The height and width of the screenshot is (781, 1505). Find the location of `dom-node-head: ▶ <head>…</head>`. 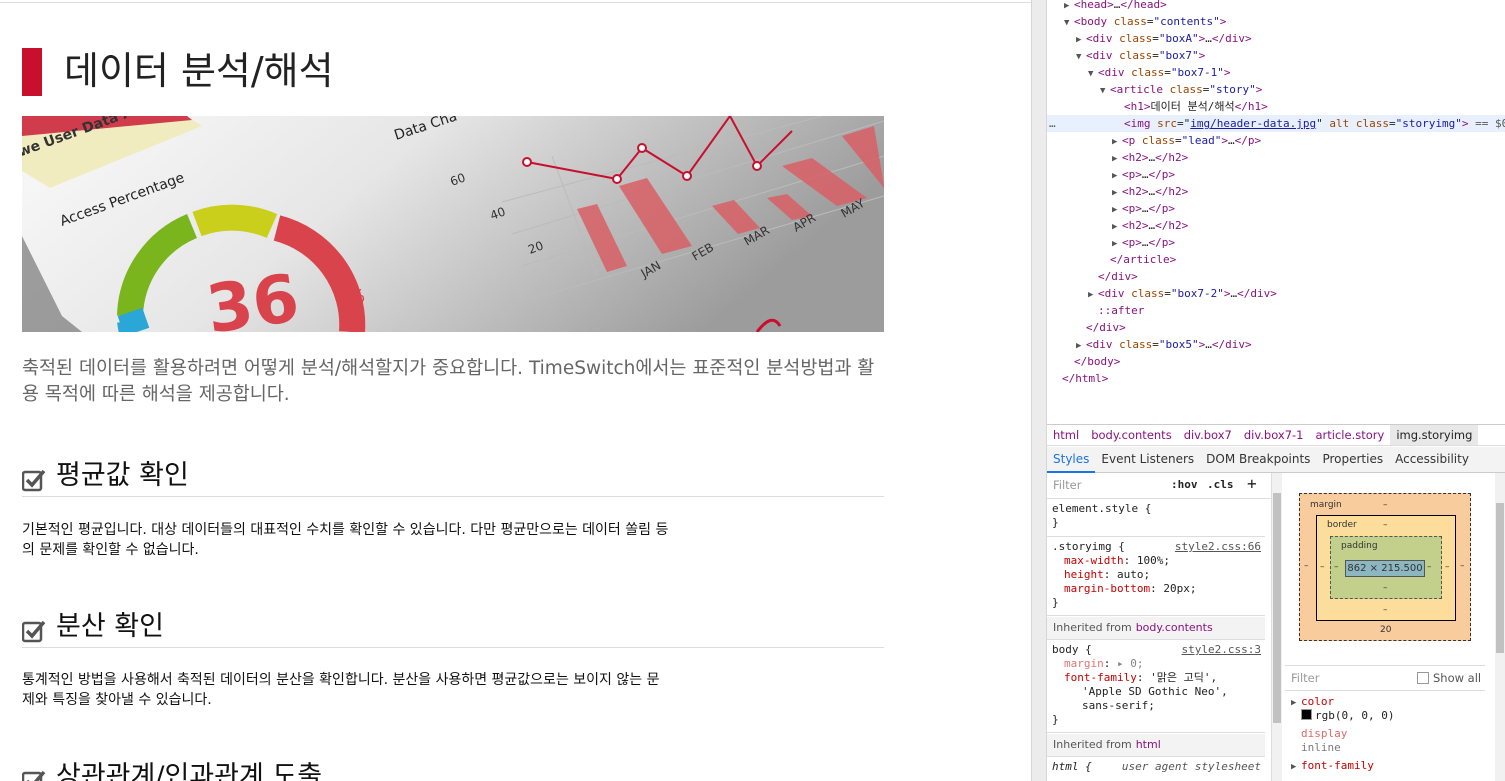

dom-node-head: ▶ <head>…</head> is located at coordinates (1115, 6).